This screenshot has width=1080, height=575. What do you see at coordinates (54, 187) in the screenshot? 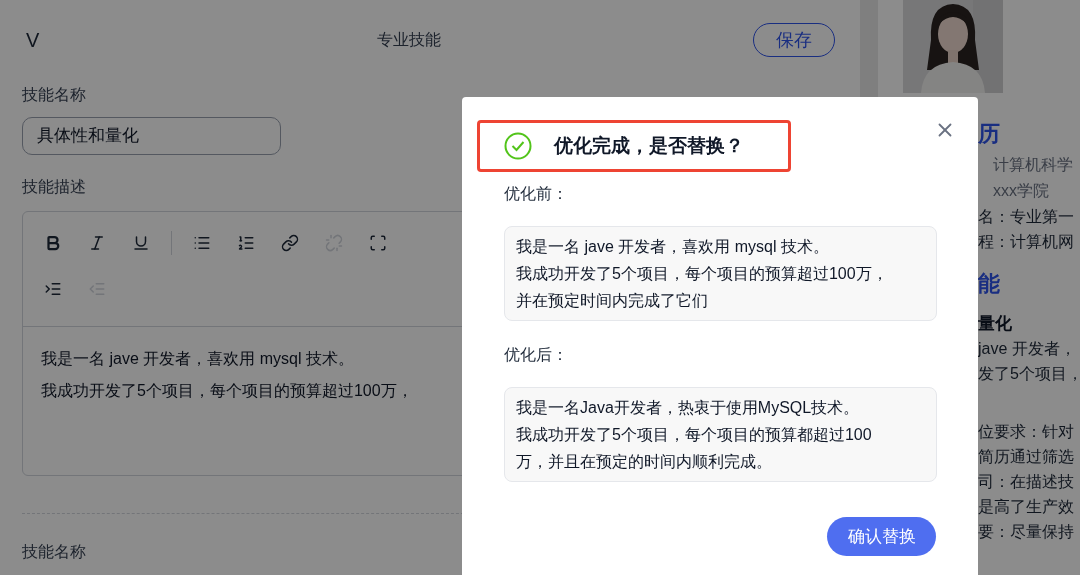
I see `field-label: 技能描述` at bounding box center [54, 187].